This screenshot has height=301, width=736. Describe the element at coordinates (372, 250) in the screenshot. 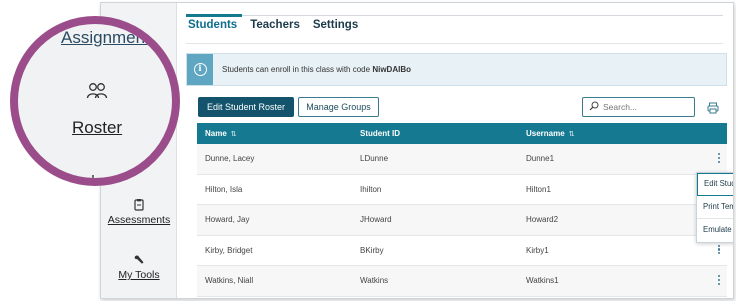

I see `cell-student-id: BKirby` at that location.